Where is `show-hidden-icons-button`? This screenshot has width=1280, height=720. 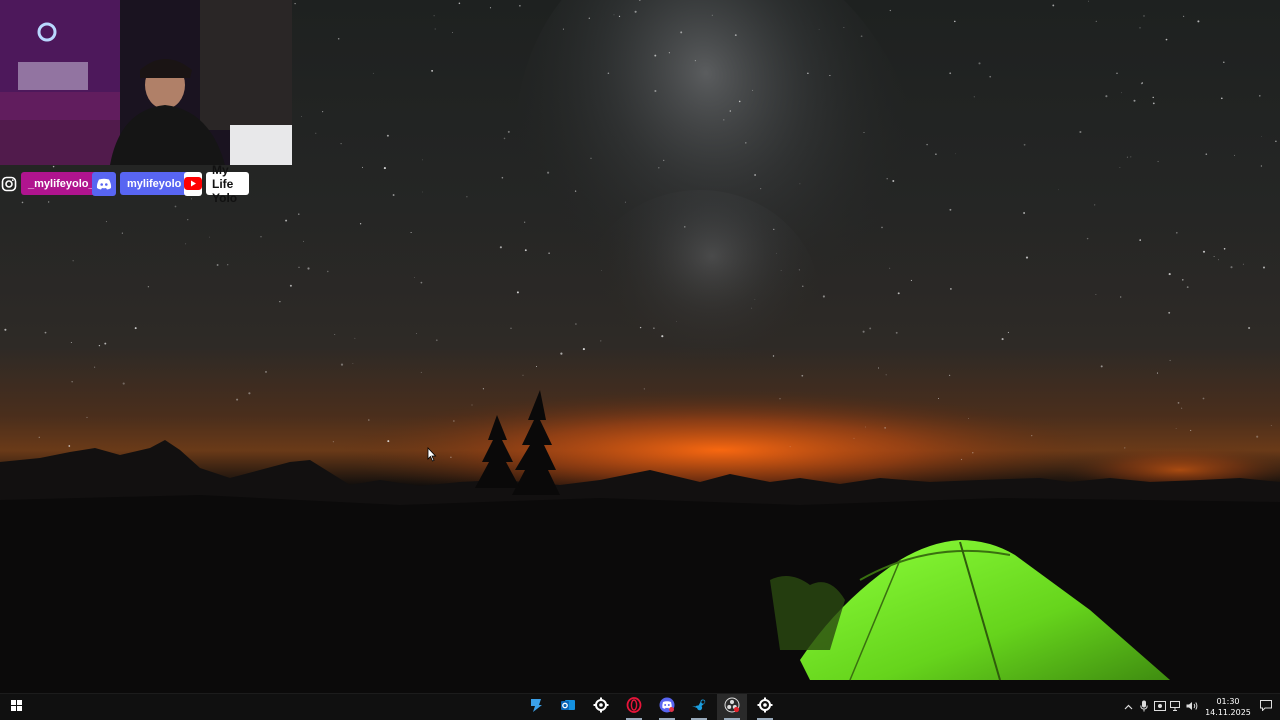 show-hidden-icons-button is located at coordinates (1128, 707).